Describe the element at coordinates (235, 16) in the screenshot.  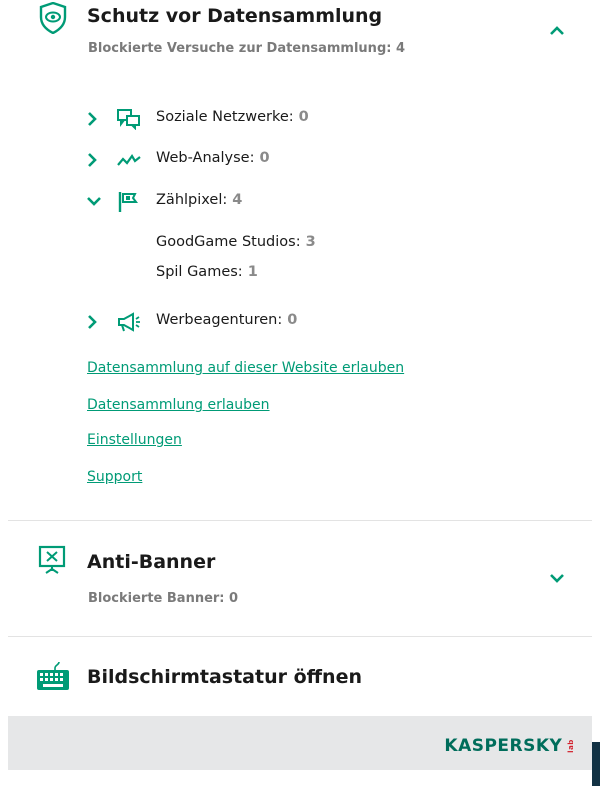
I see `data-protection-title: Schutz vor Datensammlung` at that location.